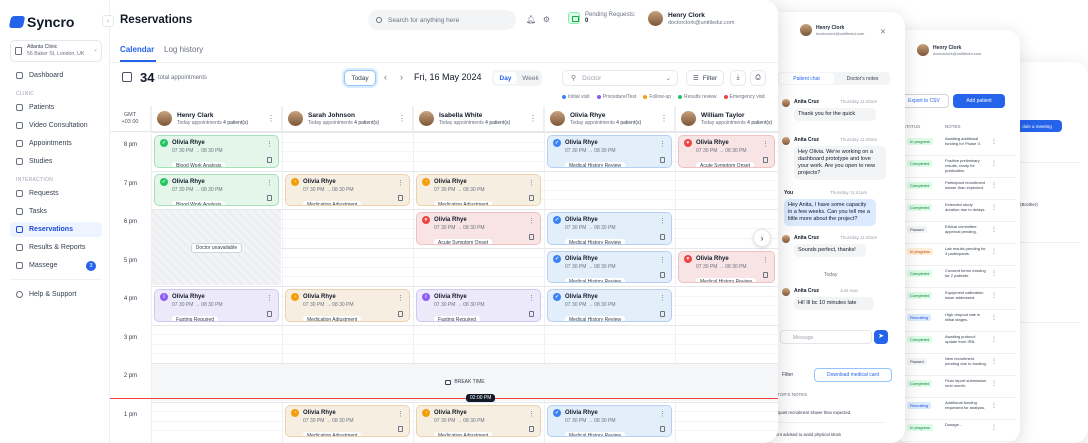  What do you see at coordinates (826, 337) in the screenshot?
I see `message-input: Message` at bounding box center [826, 337].